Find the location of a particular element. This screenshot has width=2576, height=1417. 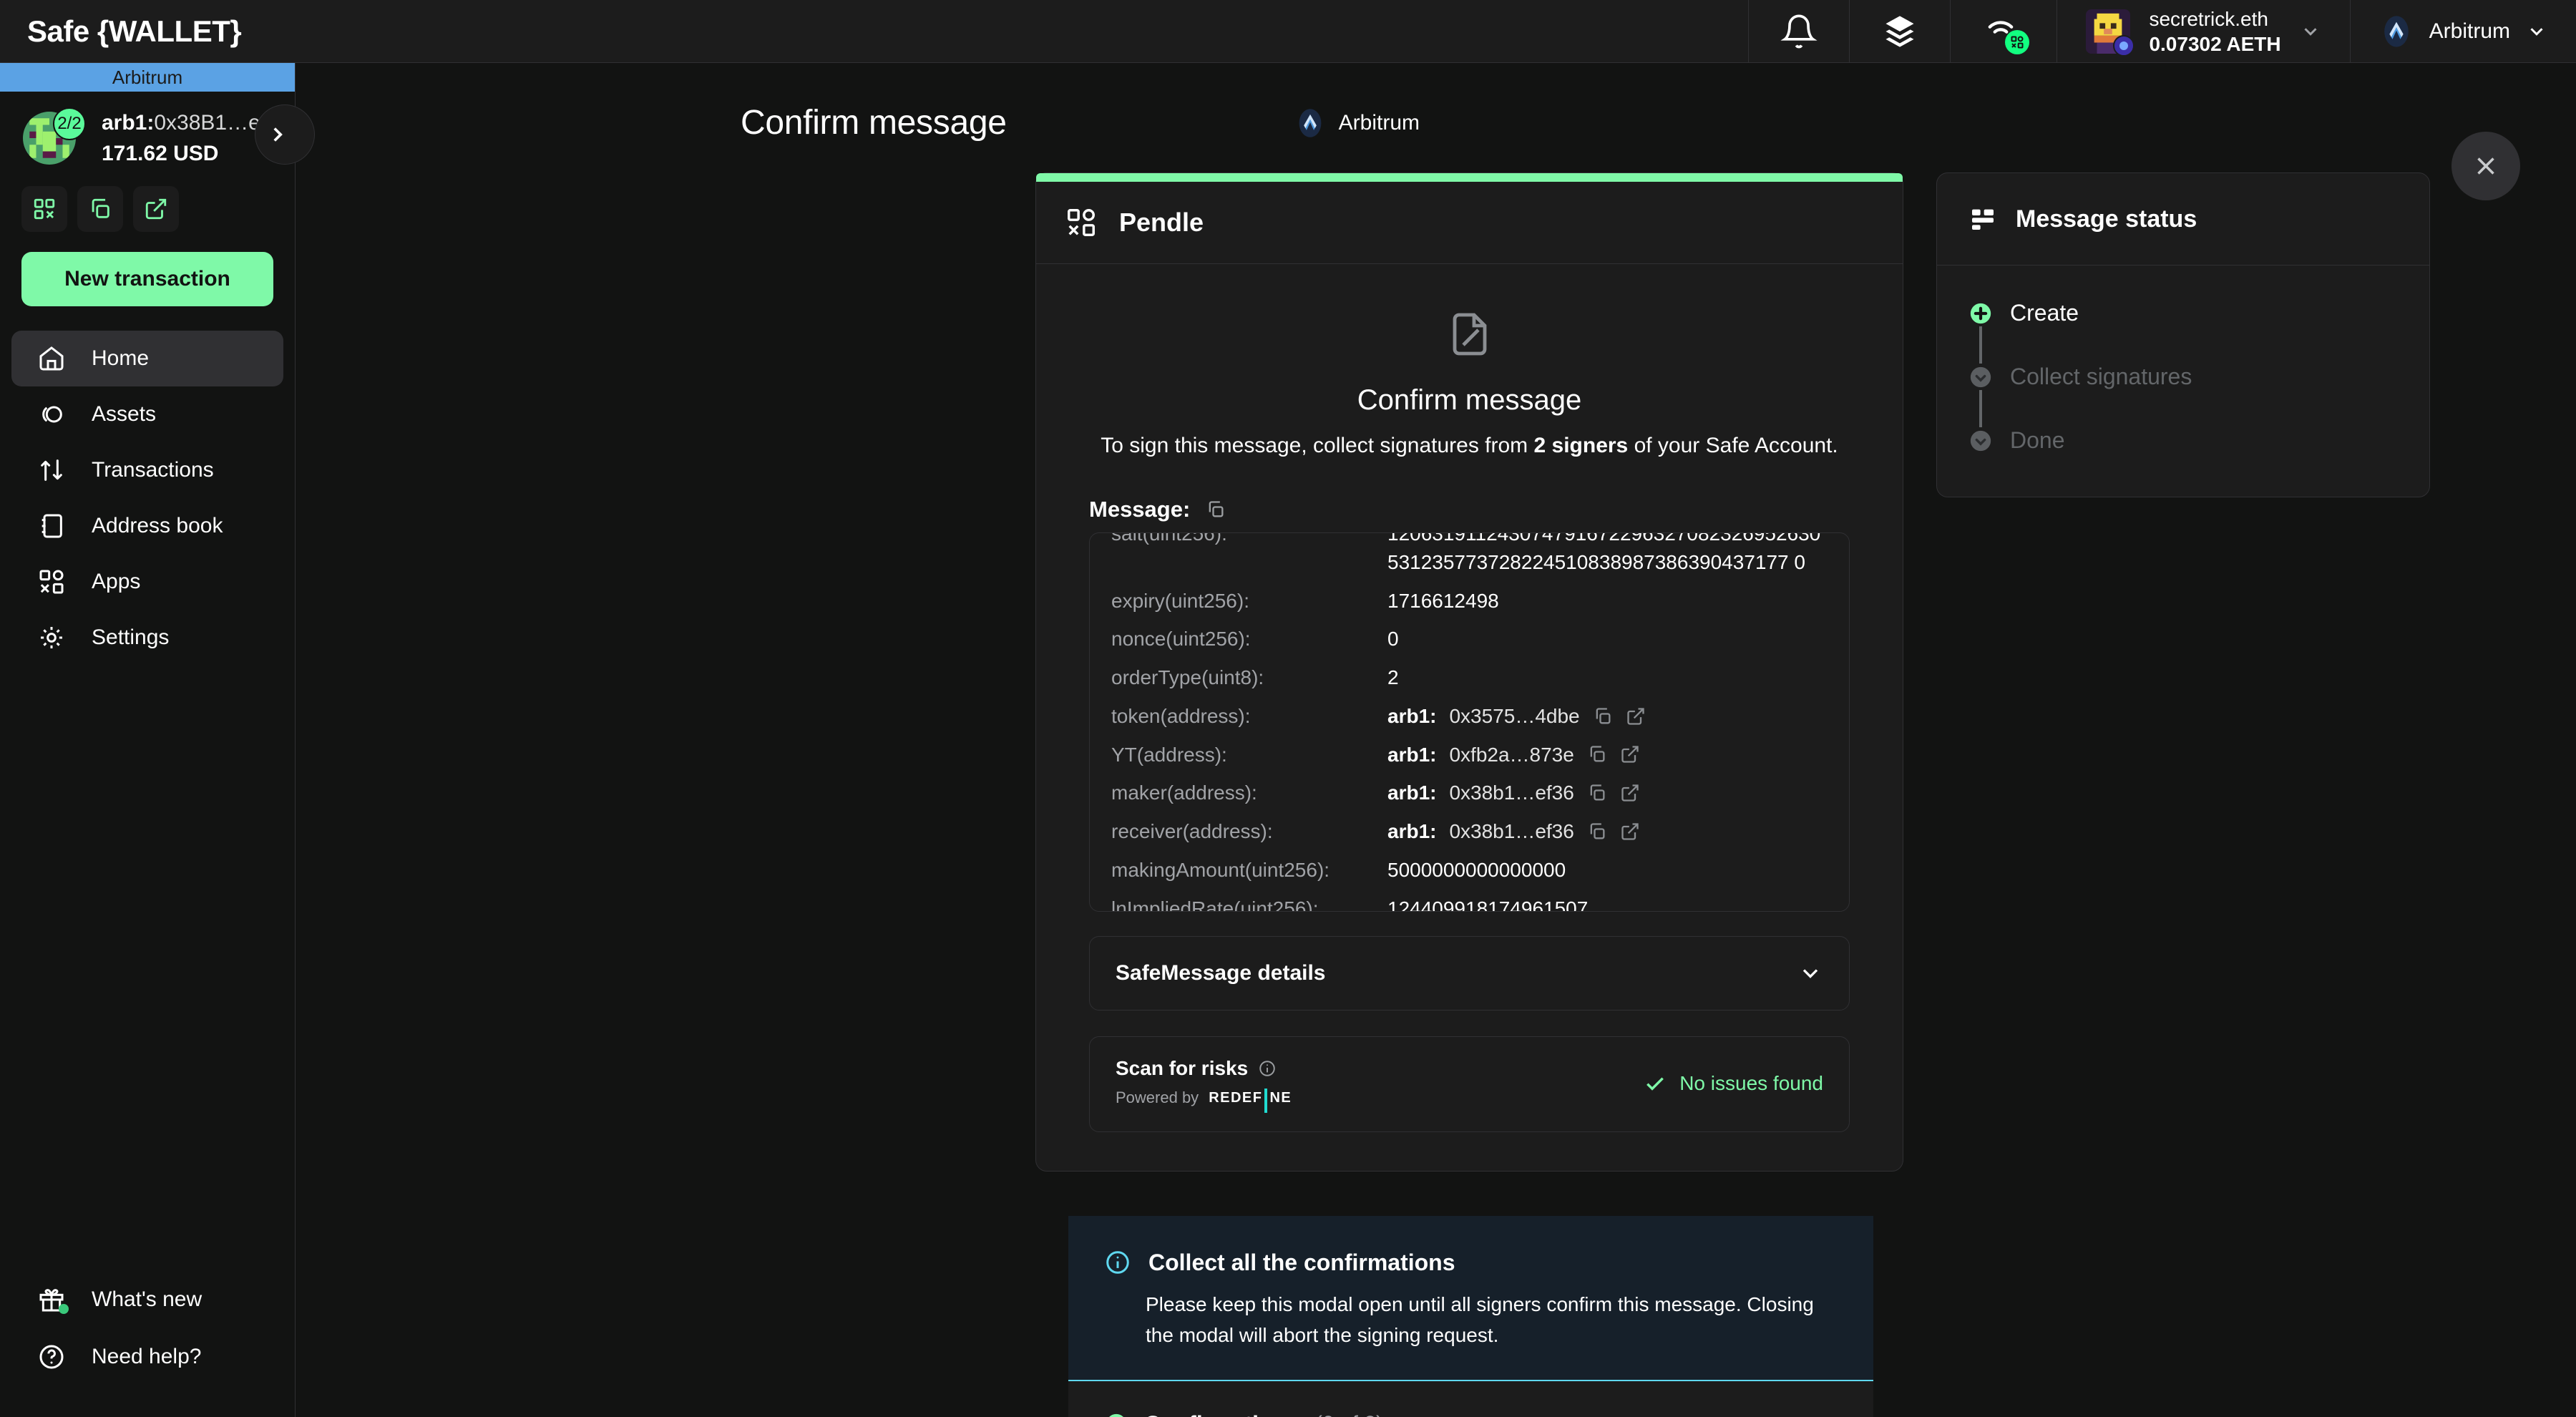

close-modal-button is located at coordinates (2485, 166).